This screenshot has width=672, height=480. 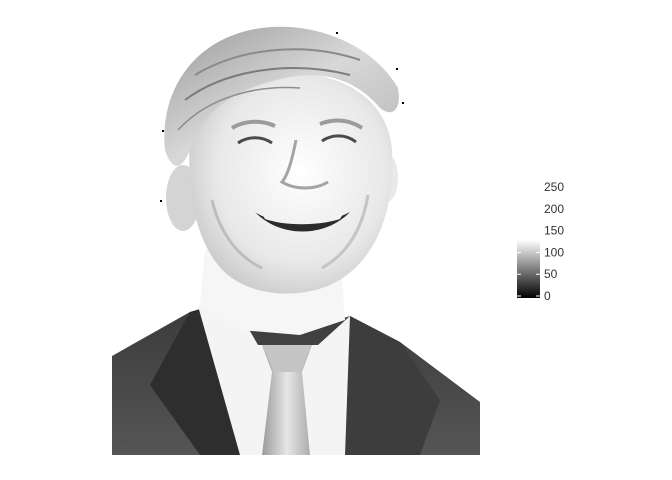 I want to click on legend-tick-label: 250, so click(x=554, y=187).